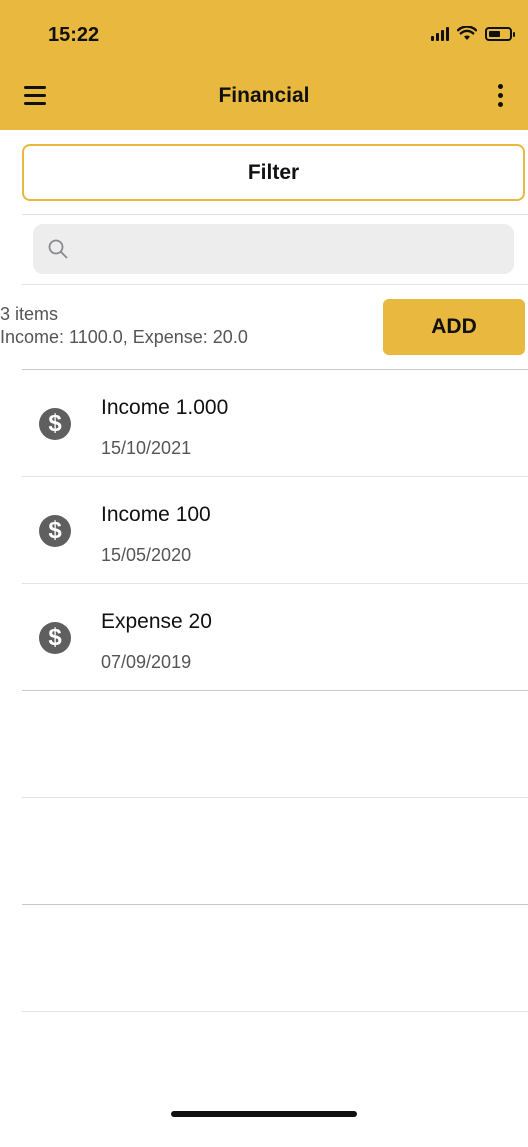 The image size is (528, 1147). Describe the element at coordinates (273, 172) in the screenshot. I see `filter-button: Filter` at that location.